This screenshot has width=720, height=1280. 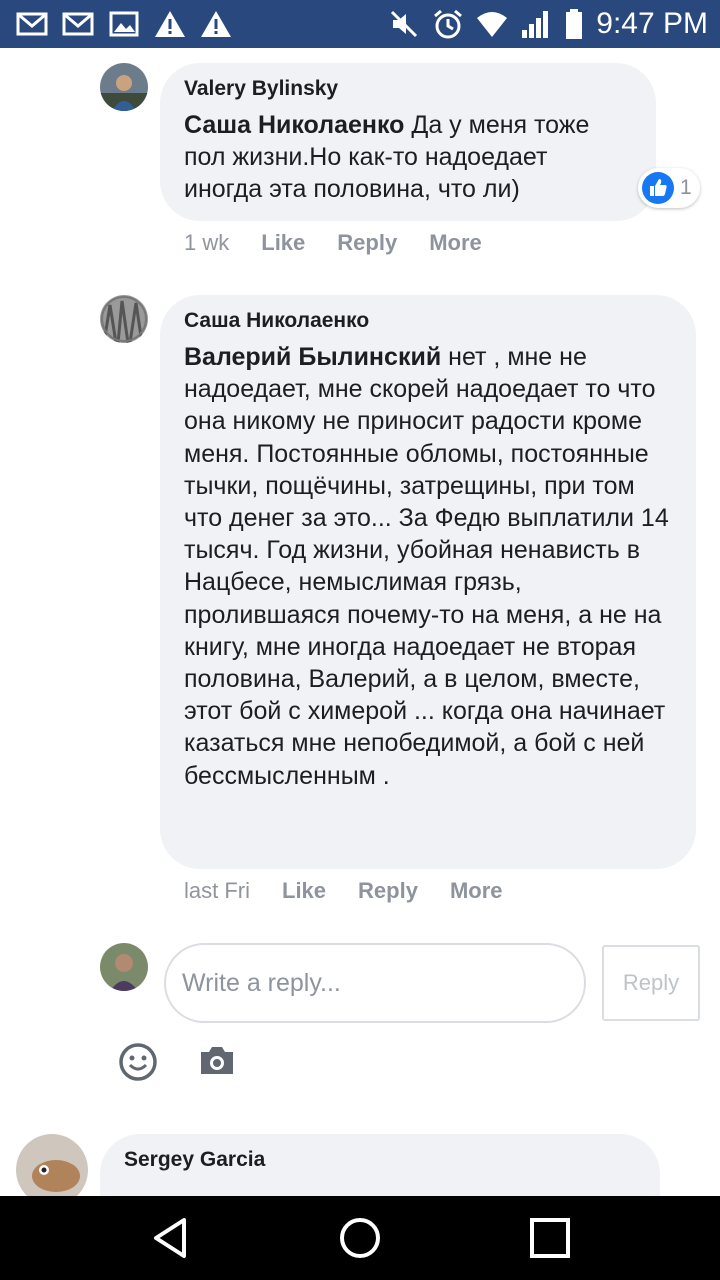 I want to click on reply-input, so click(x=375, y=983).